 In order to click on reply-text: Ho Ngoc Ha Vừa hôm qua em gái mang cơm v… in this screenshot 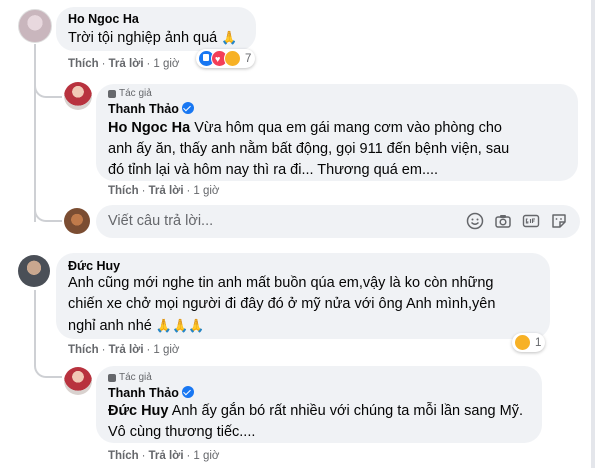, I will do `click(308, 149)`.